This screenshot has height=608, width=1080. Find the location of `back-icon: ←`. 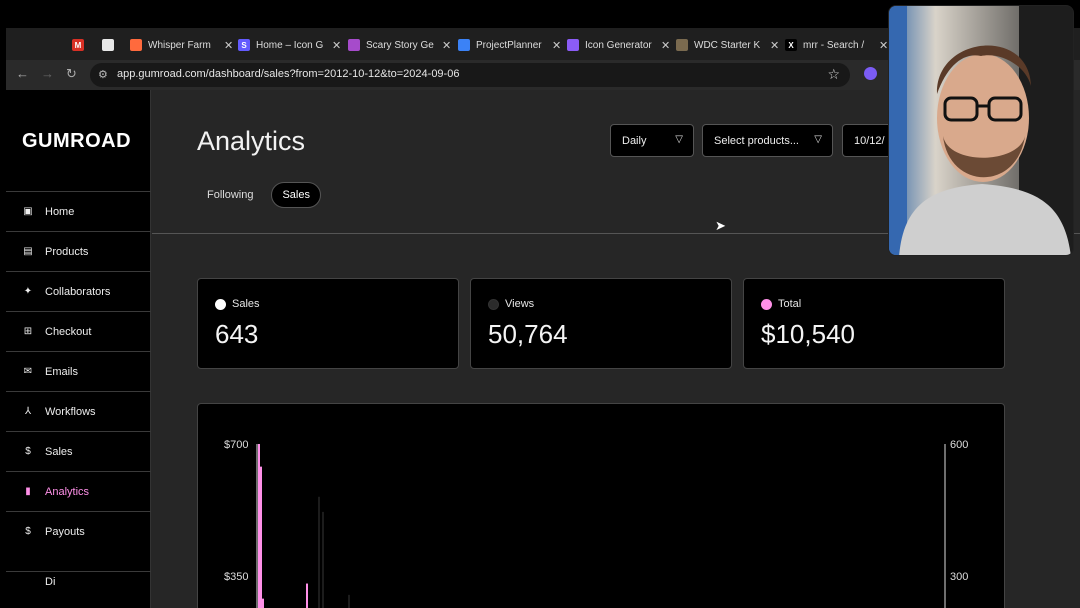

back-icon: ← is located at coordinates (22, 73).